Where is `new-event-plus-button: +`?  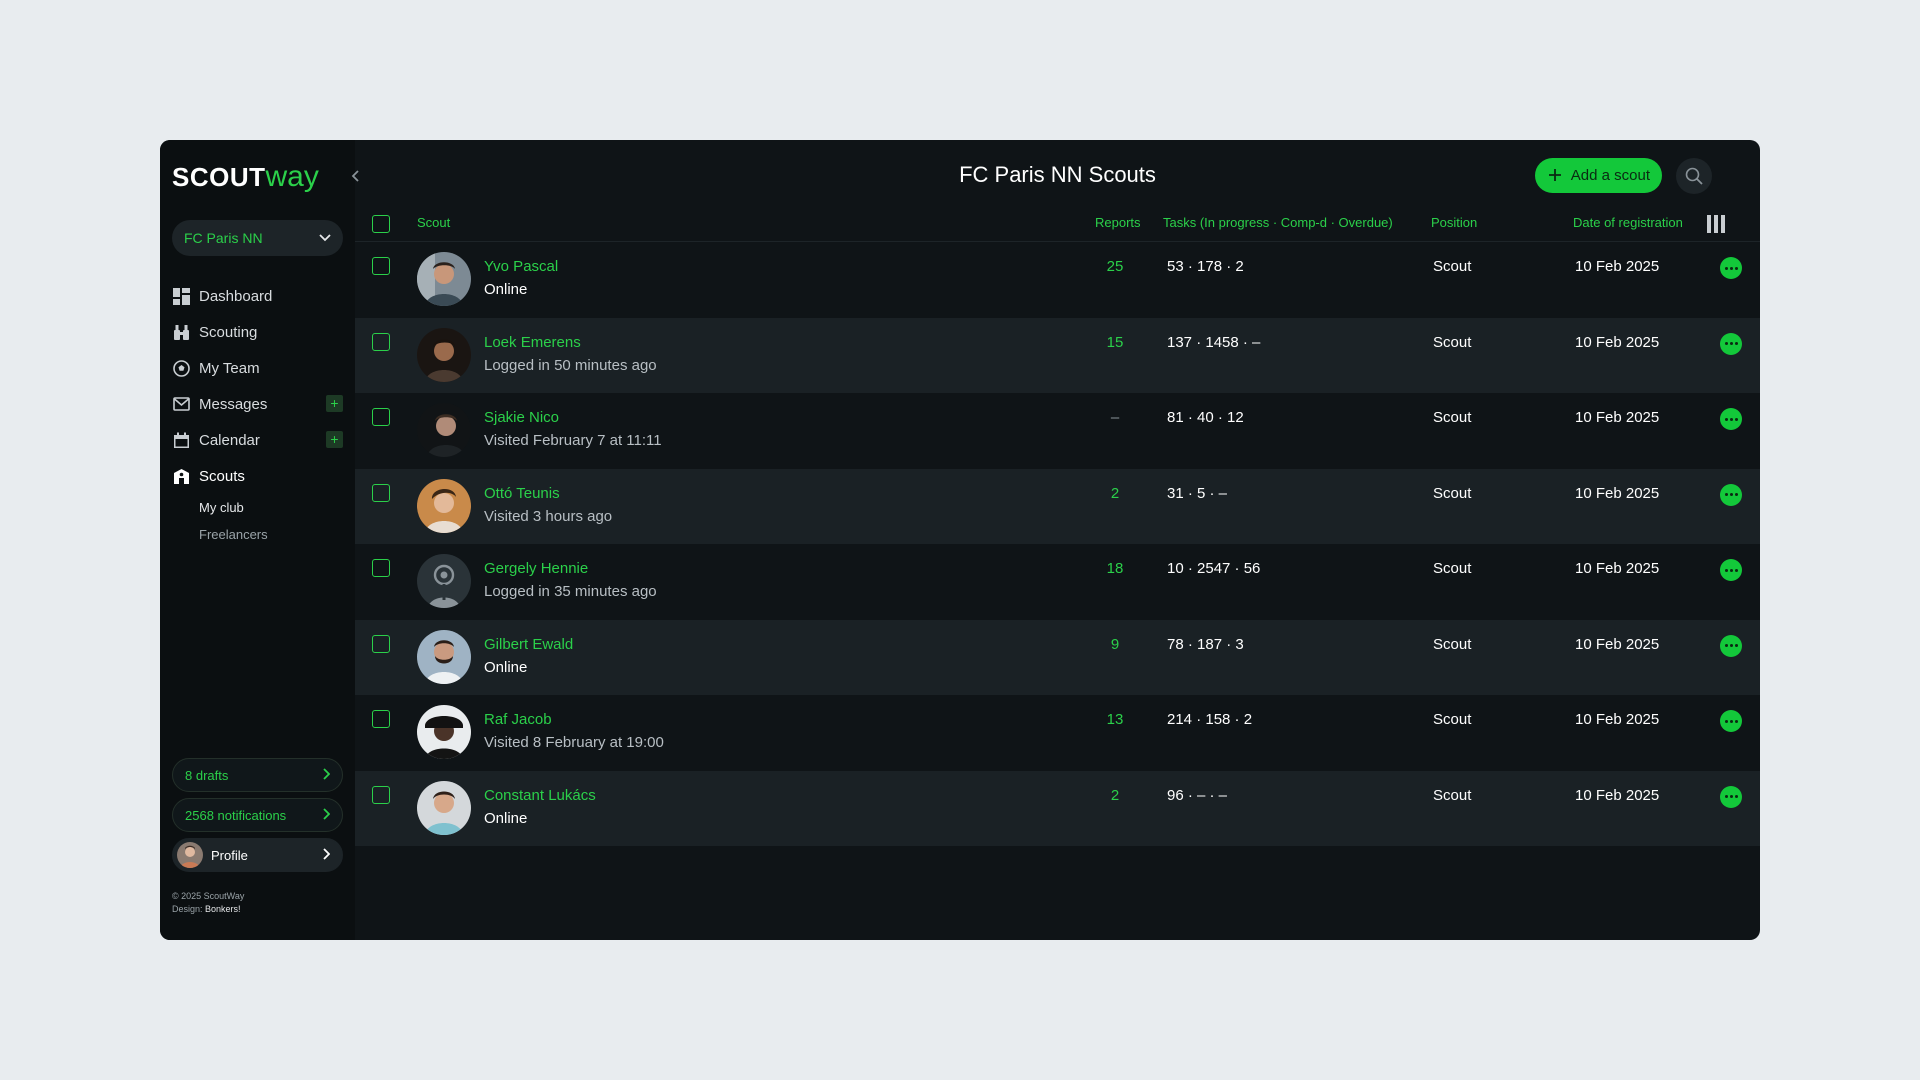 new-event-plus-button: + is located at coordinates (334, 439).